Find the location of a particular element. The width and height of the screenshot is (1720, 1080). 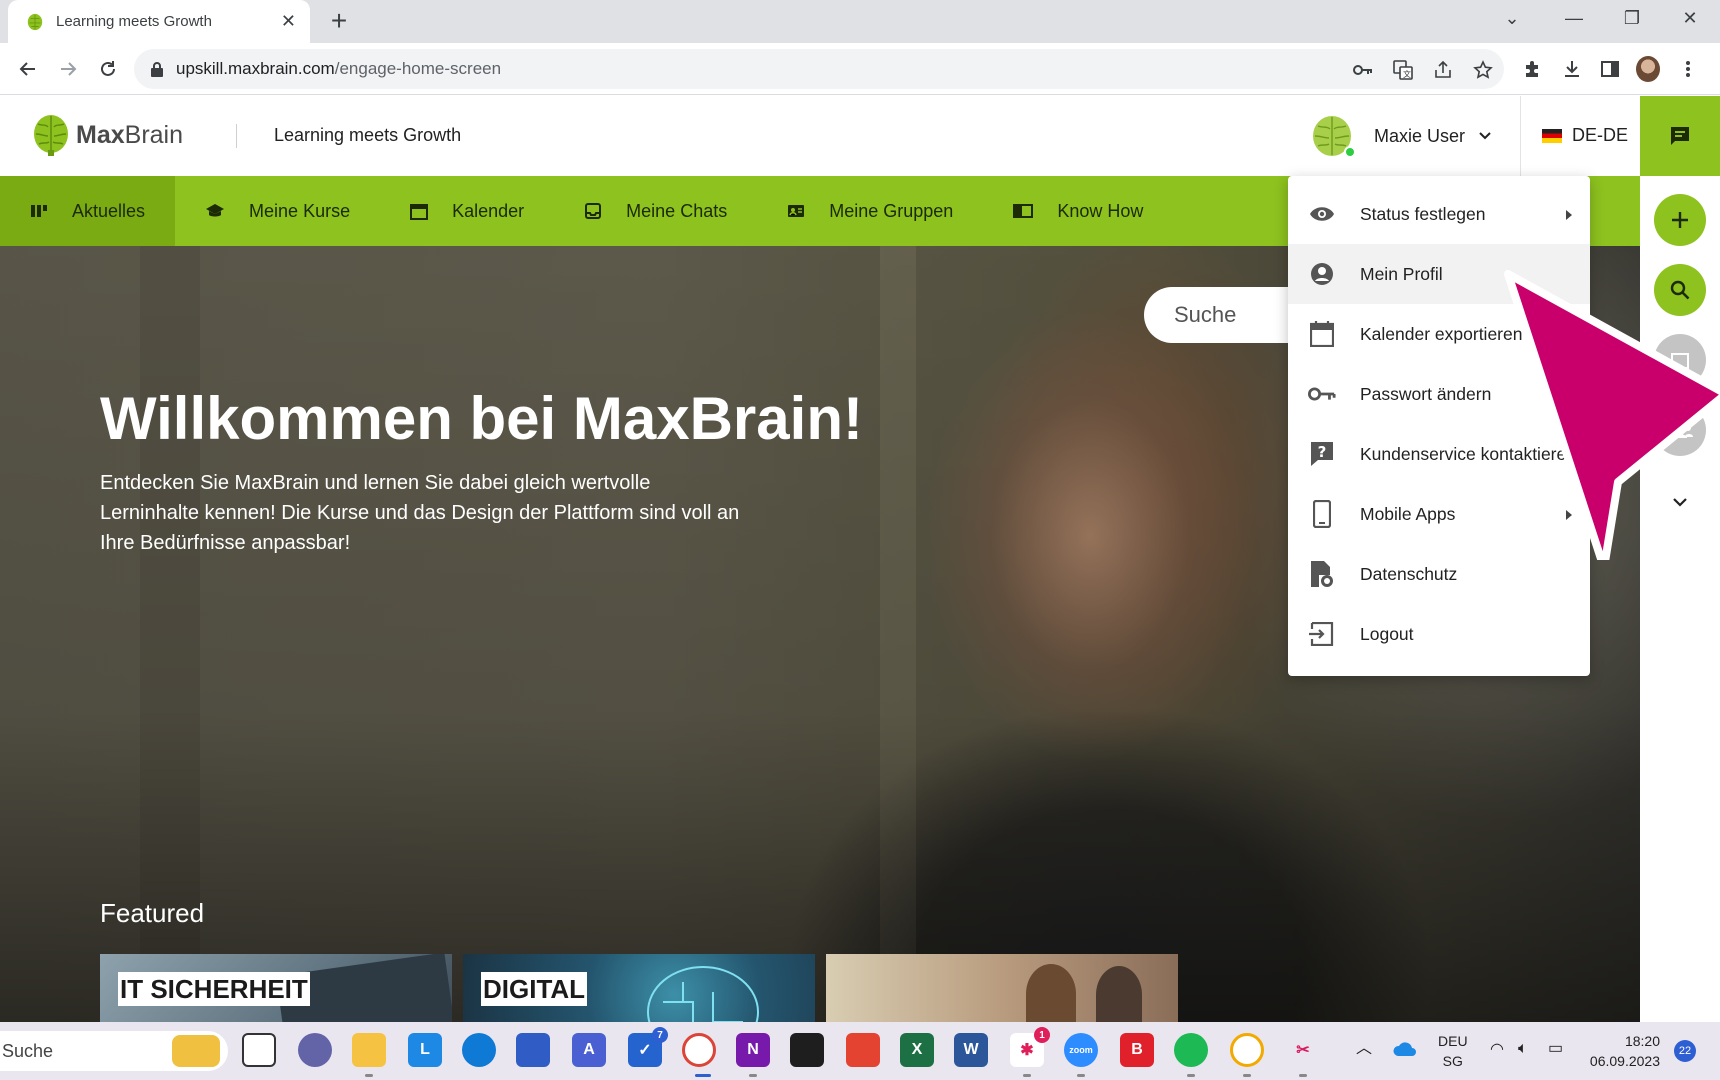

menu-item-logout: Logout is located at coordinates (1439, 634).